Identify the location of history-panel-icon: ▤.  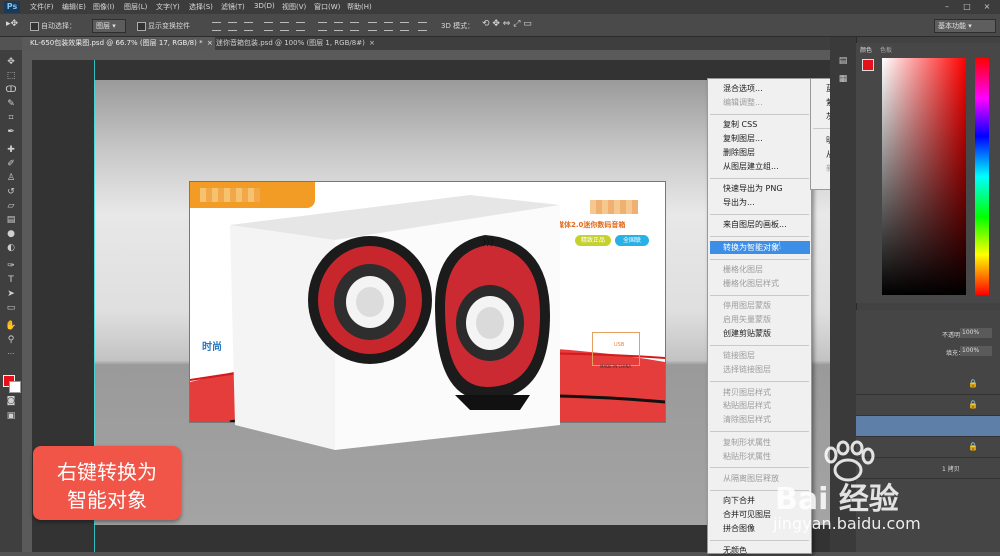
(843, 61).